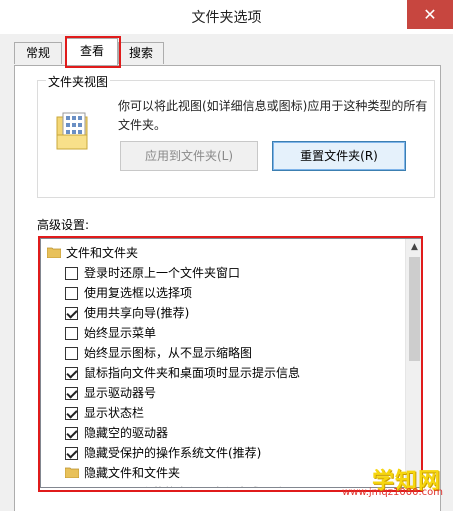  I want to click on advanced-item-label: 隐藏空的驱动器, so click(126, 433).